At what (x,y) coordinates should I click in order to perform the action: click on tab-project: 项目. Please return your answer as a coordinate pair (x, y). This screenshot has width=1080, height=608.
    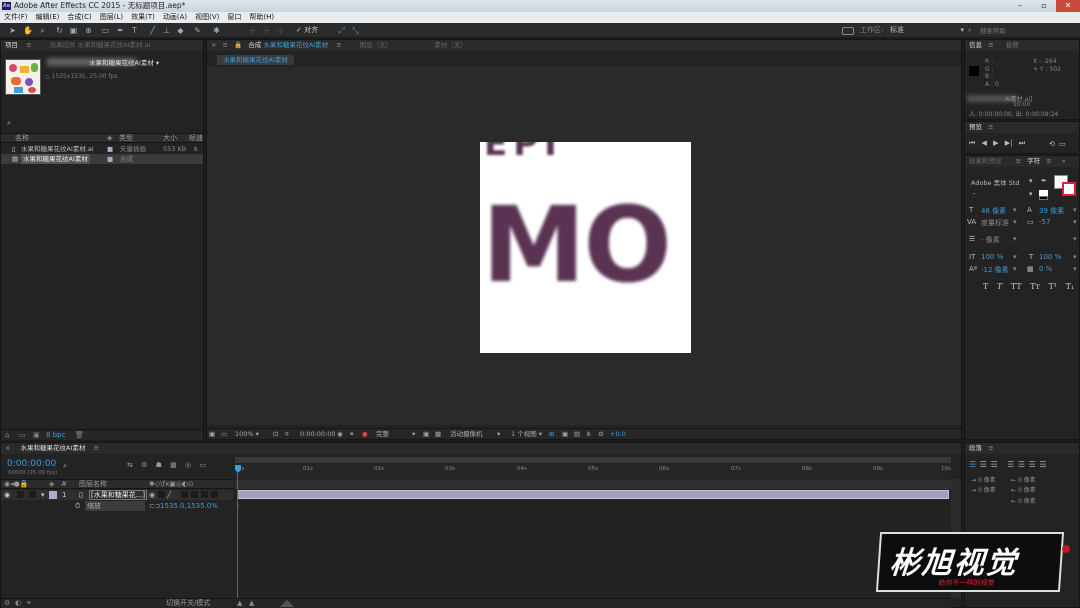
    Looking at the image, I should click on (11, 45).